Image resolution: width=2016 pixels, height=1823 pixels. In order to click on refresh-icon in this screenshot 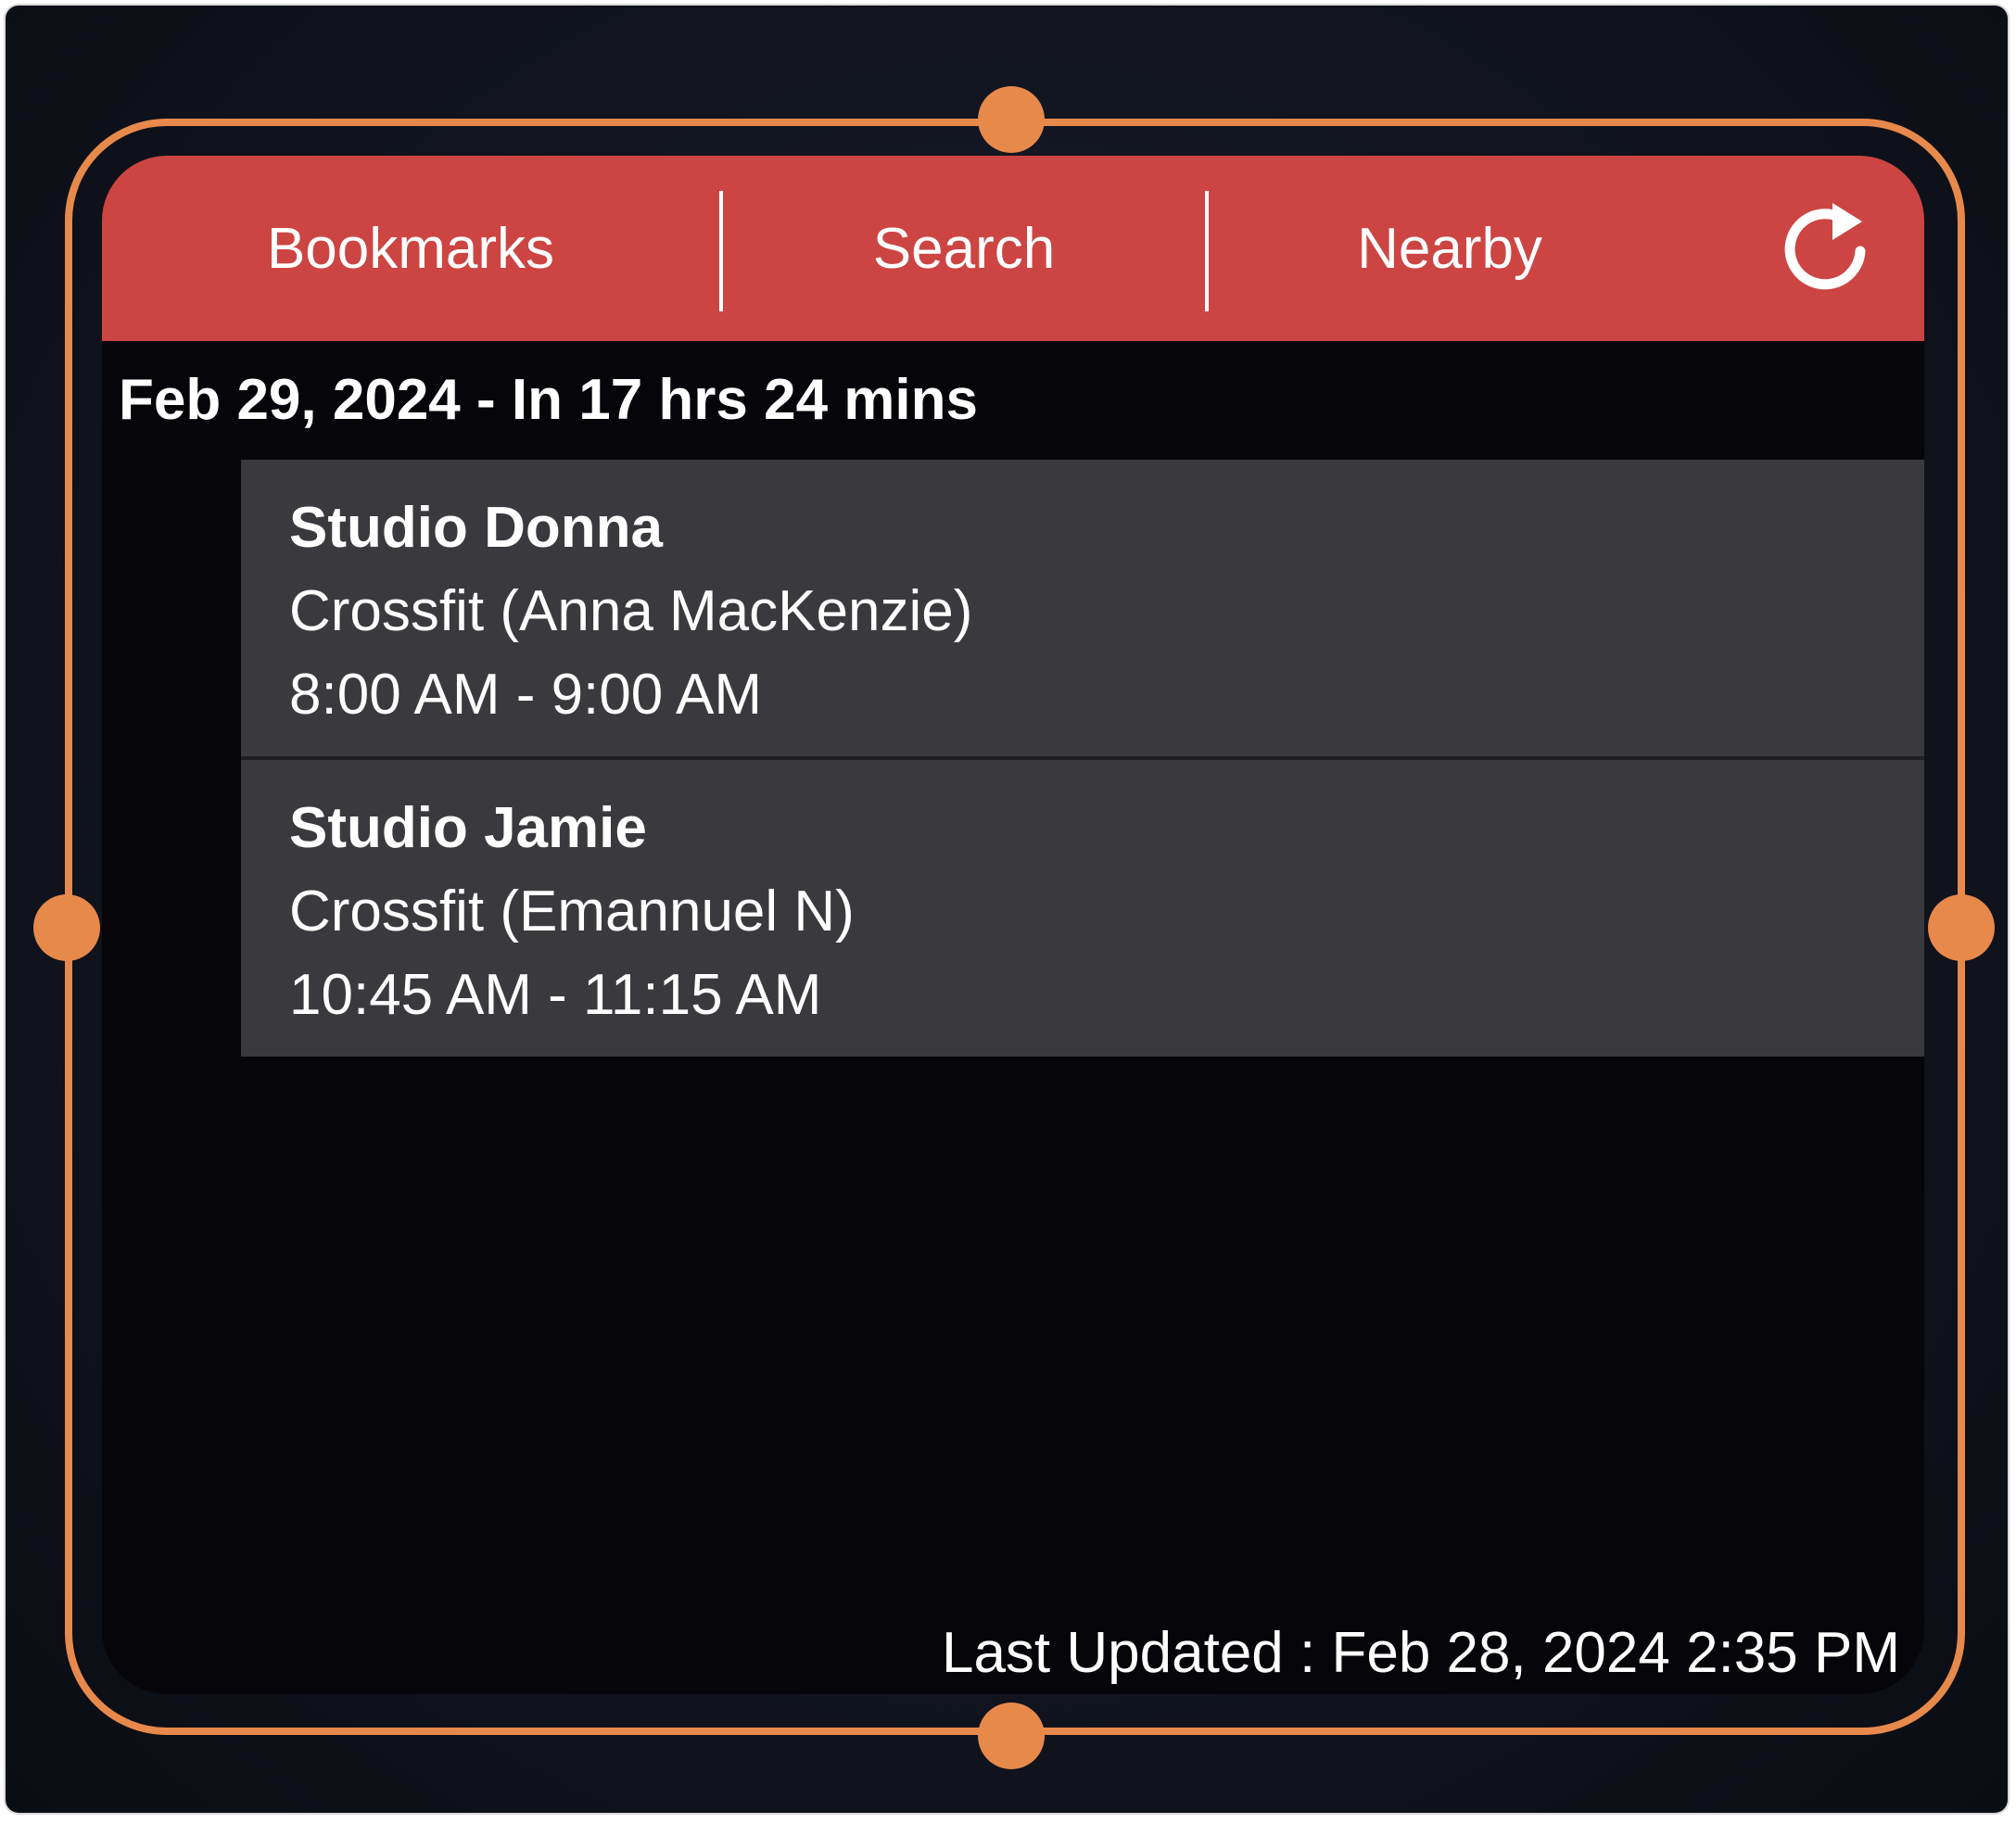, I will do `click(1825, 247)`.